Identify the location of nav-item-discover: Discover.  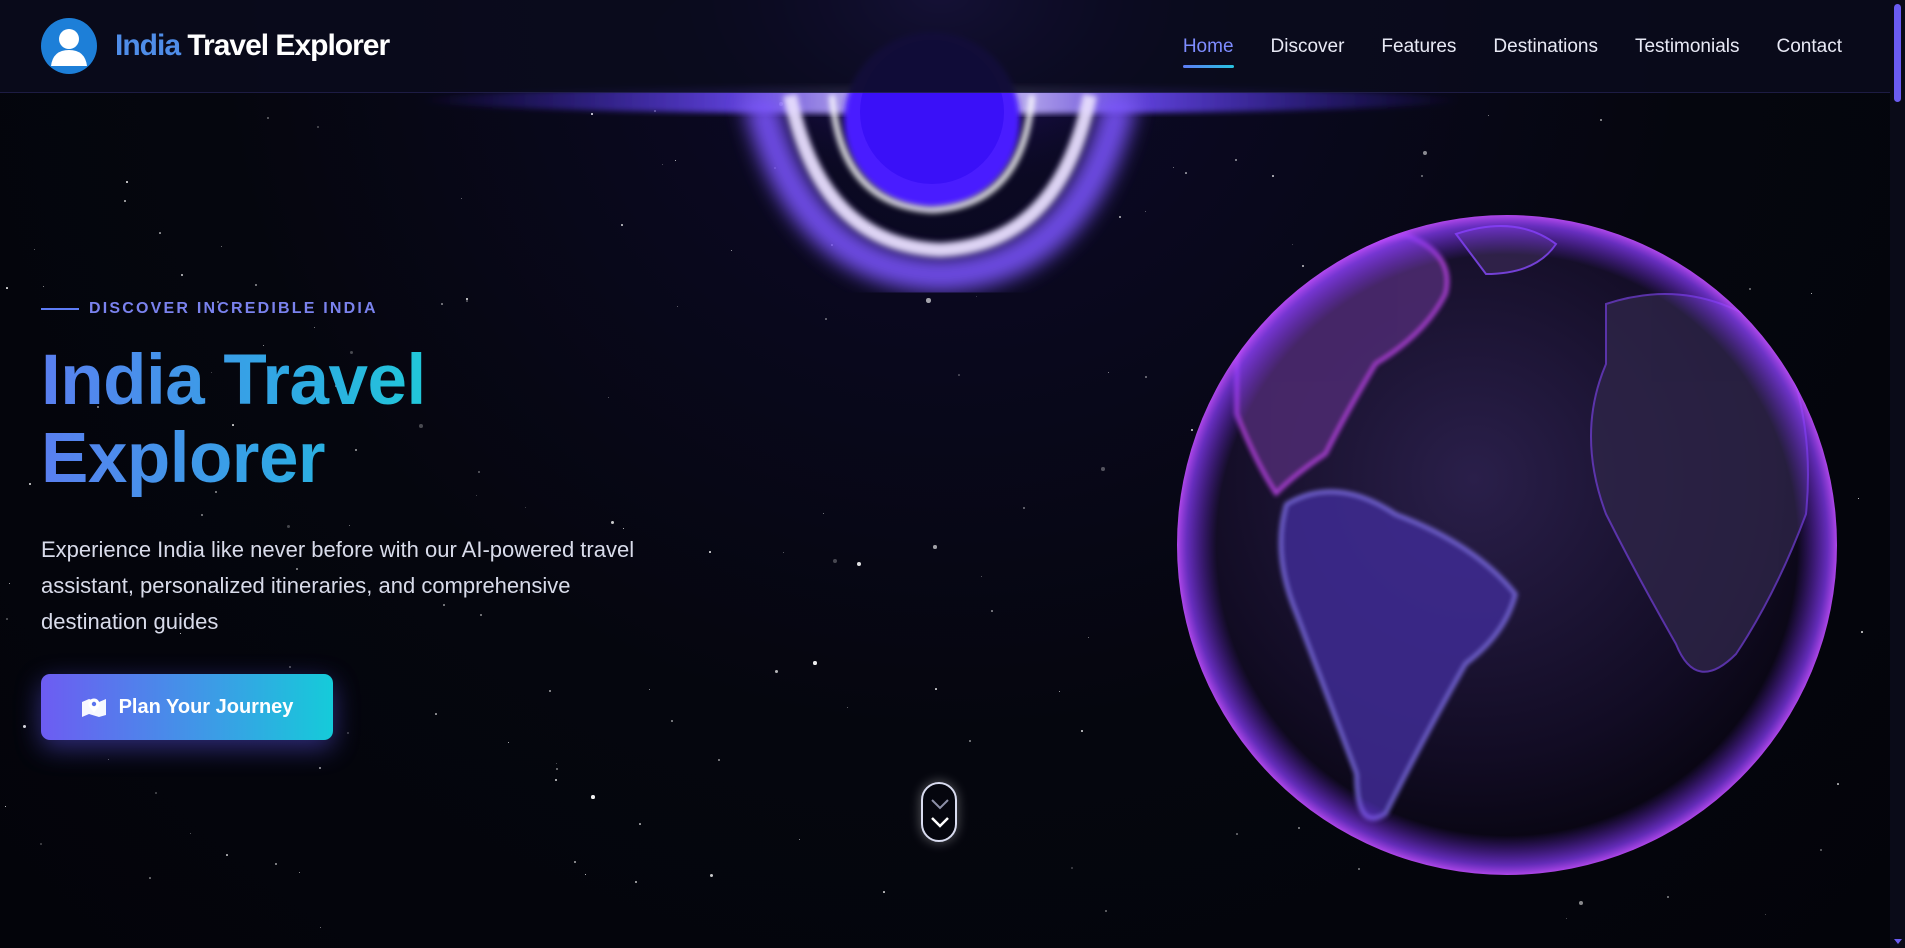
(1308, 47).